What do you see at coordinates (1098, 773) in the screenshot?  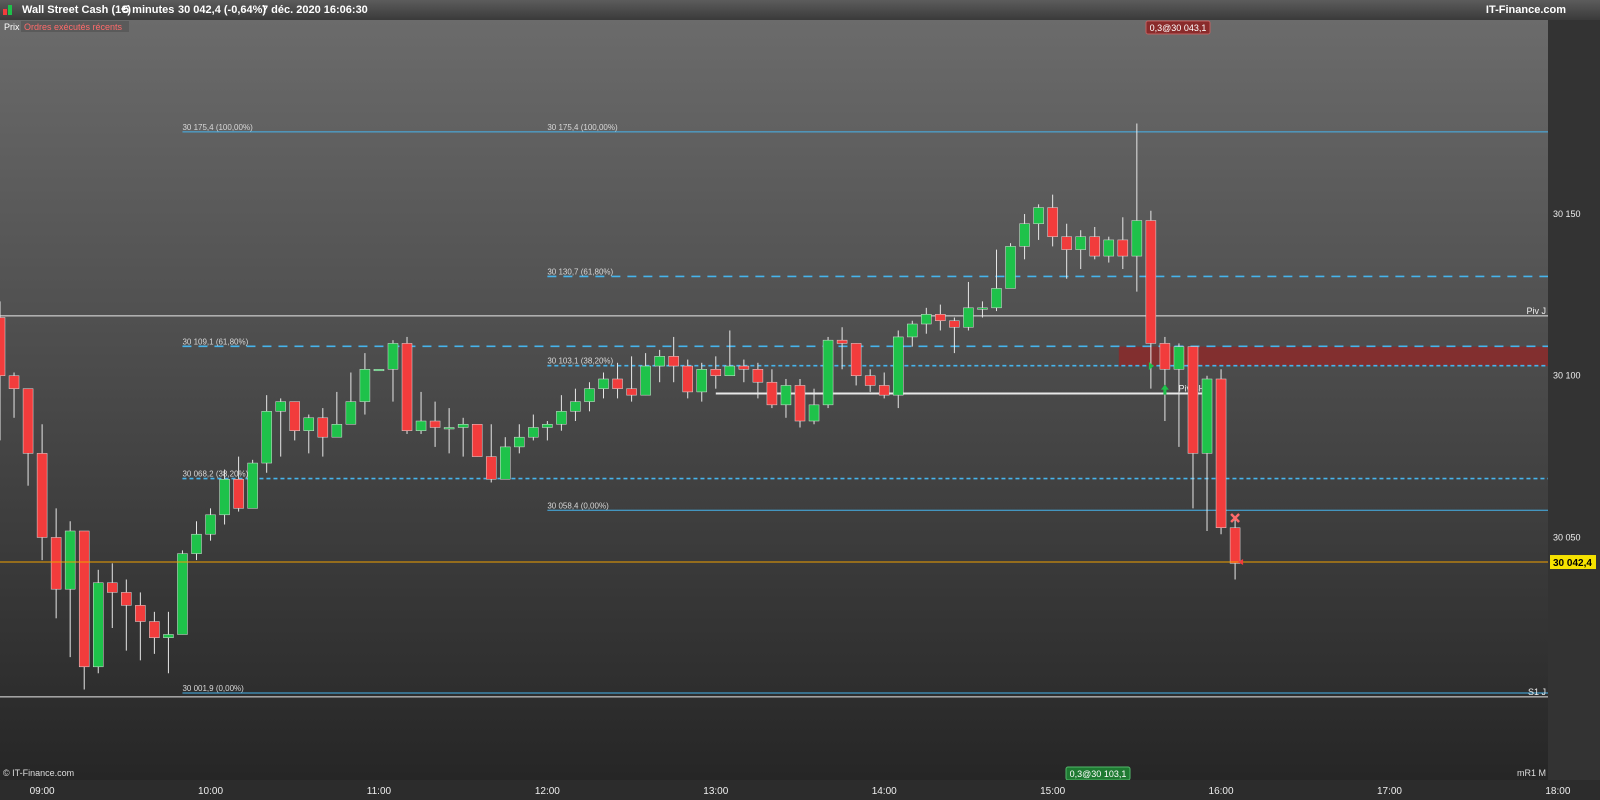 I see `order-tag-buy: 0,3@30 103,1` at bounding box center [1098, 773].